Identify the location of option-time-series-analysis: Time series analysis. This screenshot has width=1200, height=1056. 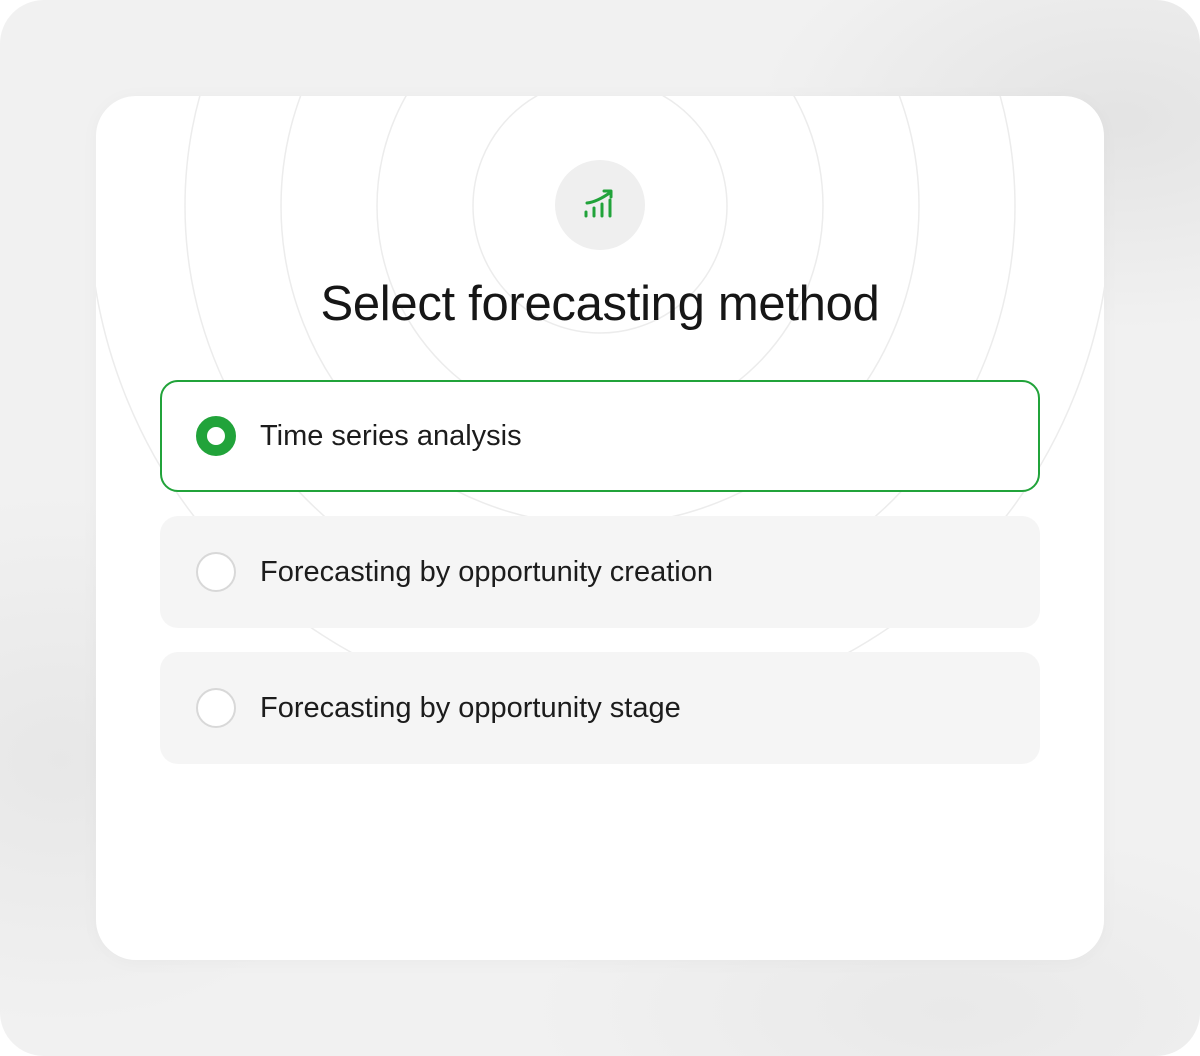
(600, 436).